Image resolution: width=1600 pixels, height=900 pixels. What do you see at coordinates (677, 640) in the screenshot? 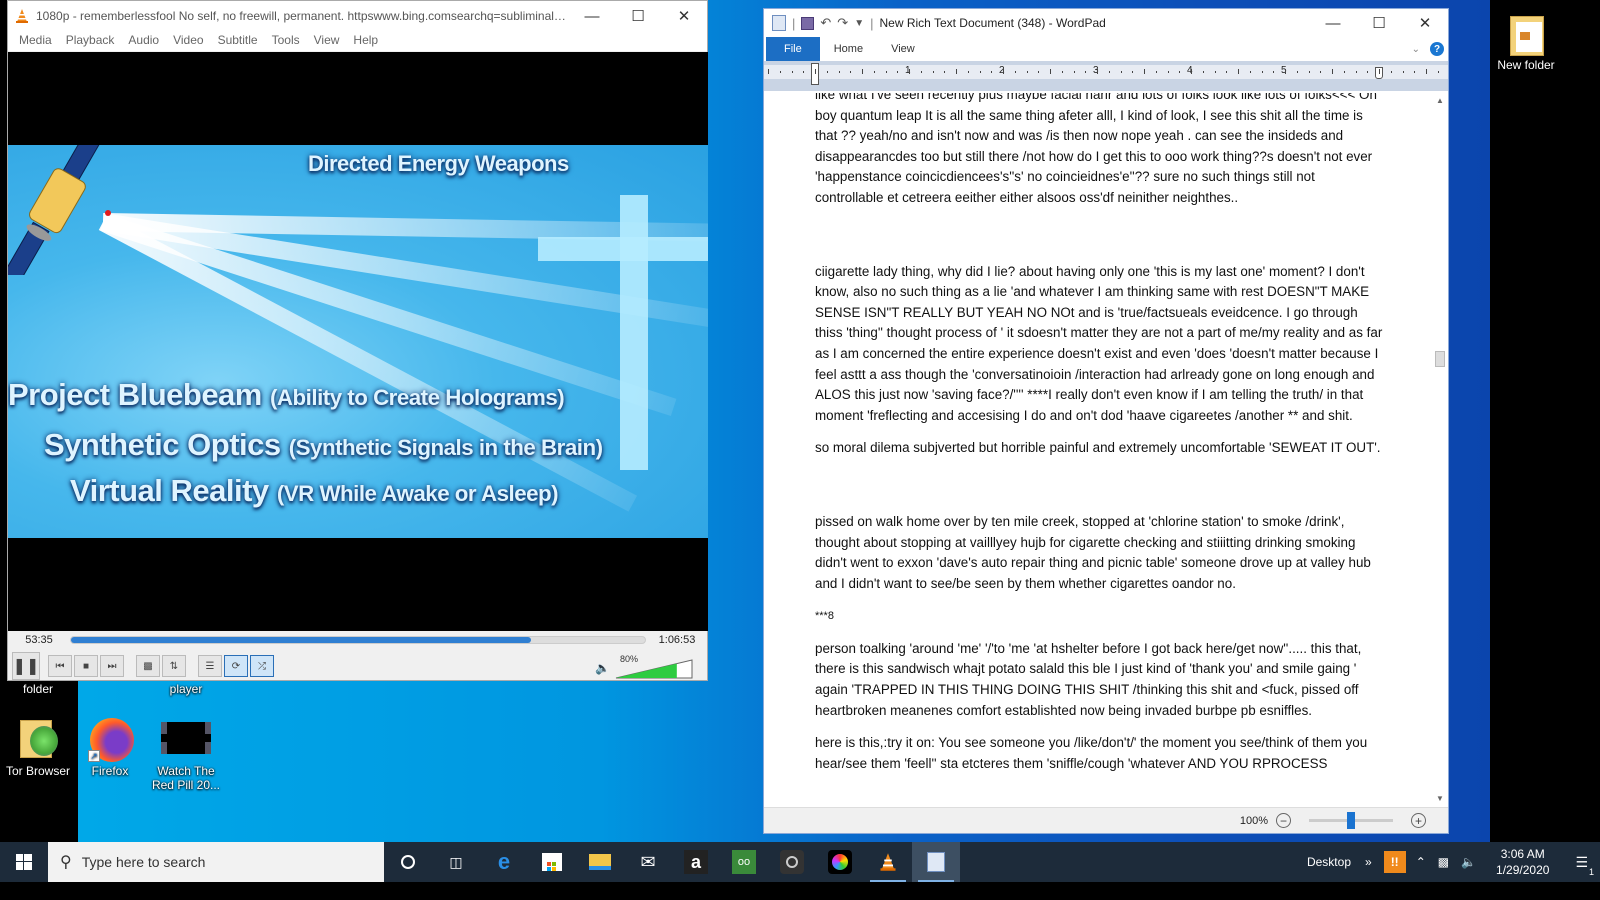
I see `total-time: 1:06:53` at bounding box center [677, 640].